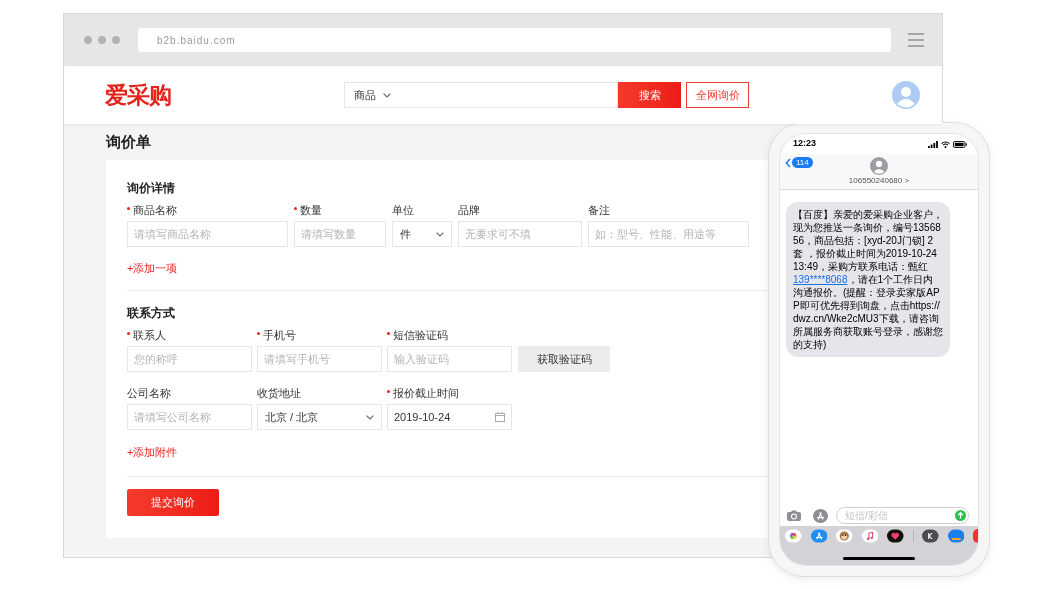  What do you see at coordinates (189, 359) in the screenshot?
I see `text-input: 您的称呼` at bounding box center [189, 359].